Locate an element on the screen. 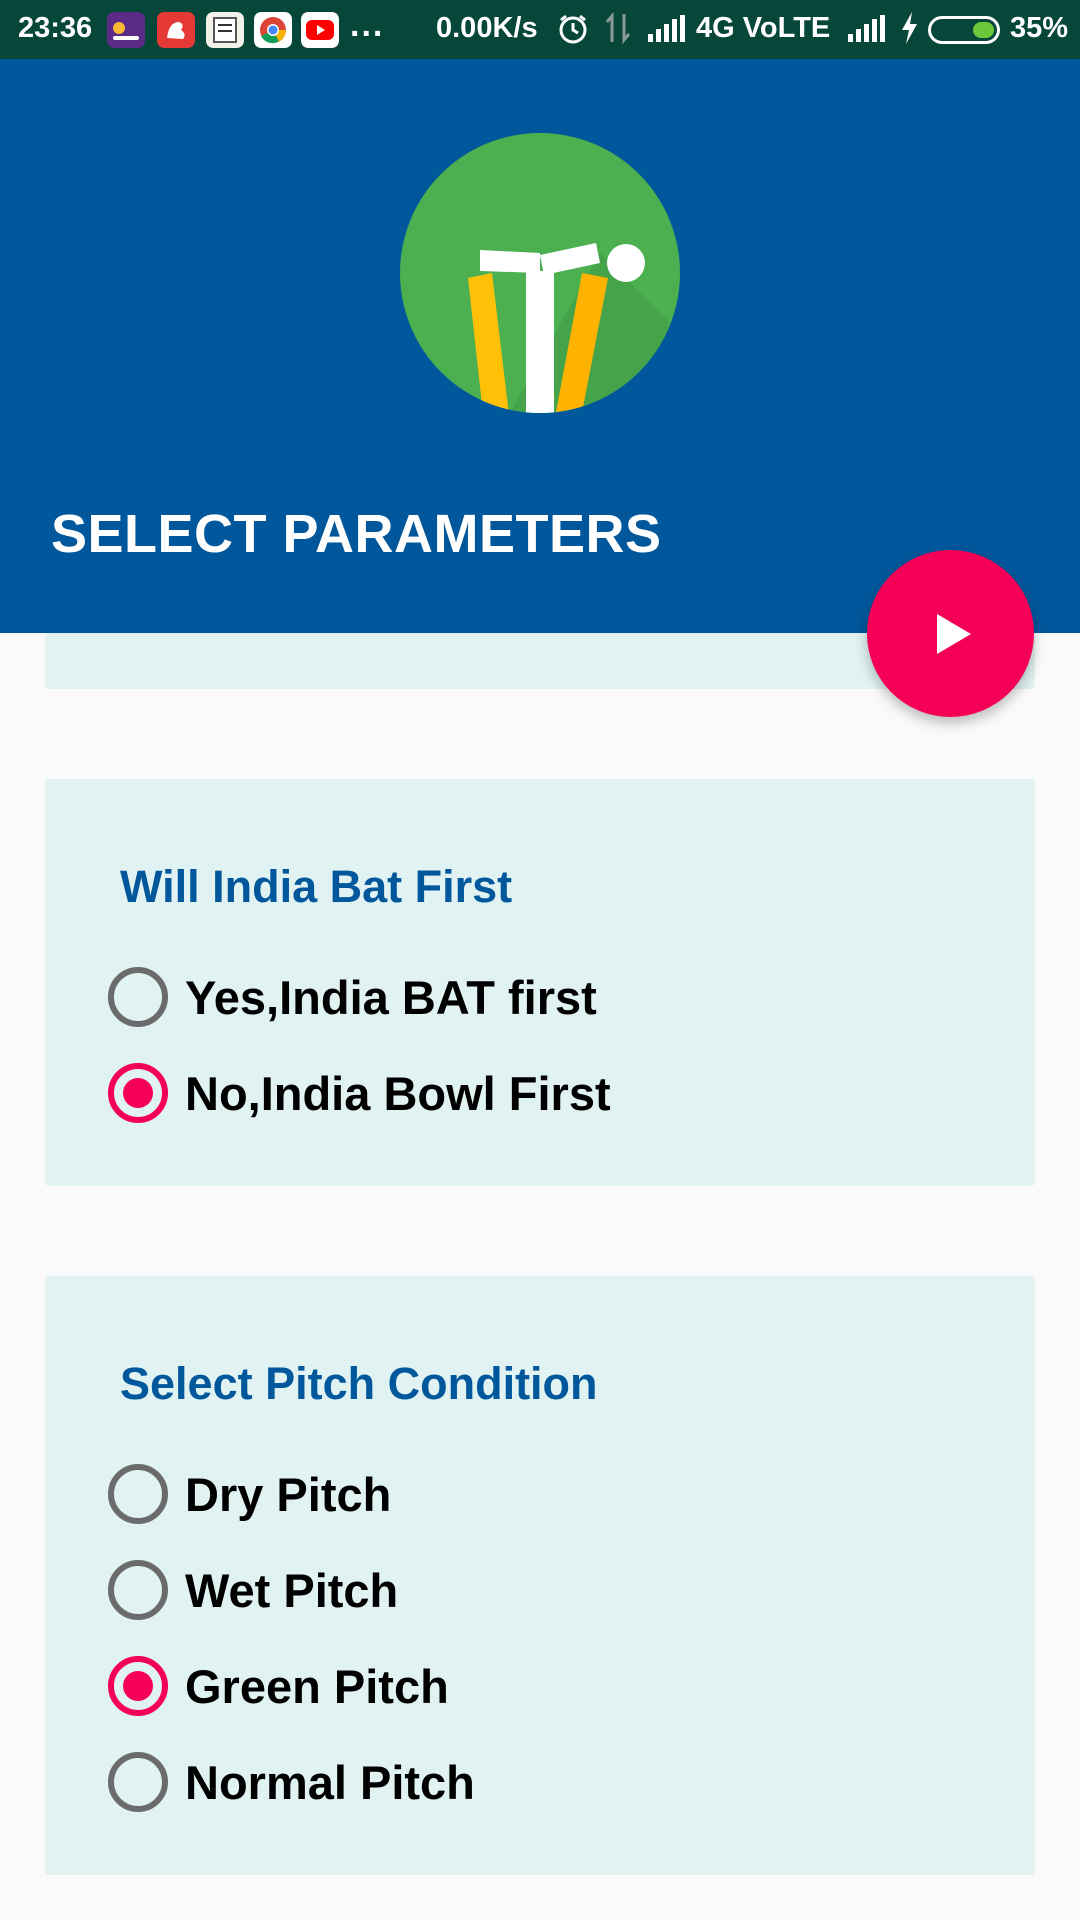 This screenshot has height=1920, width=1080. bat-first-title: Will India Bat First is located at coordinates (316, 886).